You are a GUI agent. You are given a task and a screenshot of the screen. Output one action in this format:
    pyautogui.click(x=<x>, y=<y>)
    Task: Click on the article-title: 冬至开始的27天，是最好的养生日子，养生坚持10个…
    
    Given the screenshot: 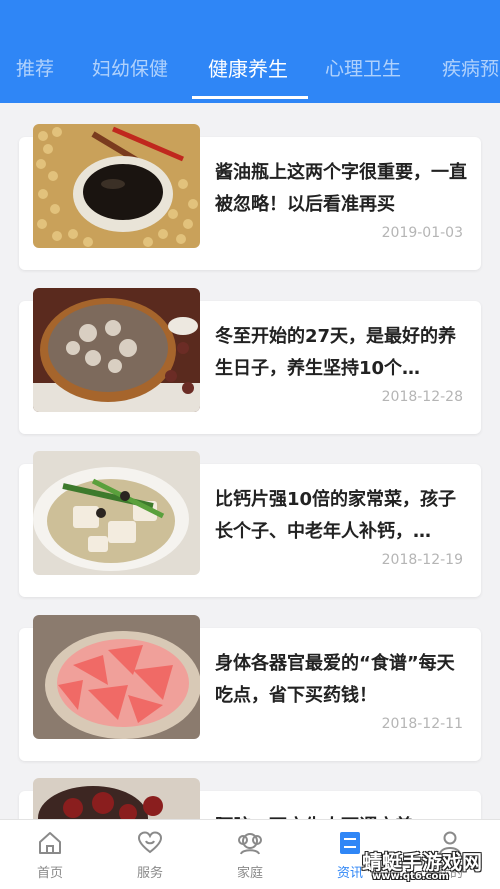 What is the action you would take?
    pyautogui.click(x=341, y=353)
    